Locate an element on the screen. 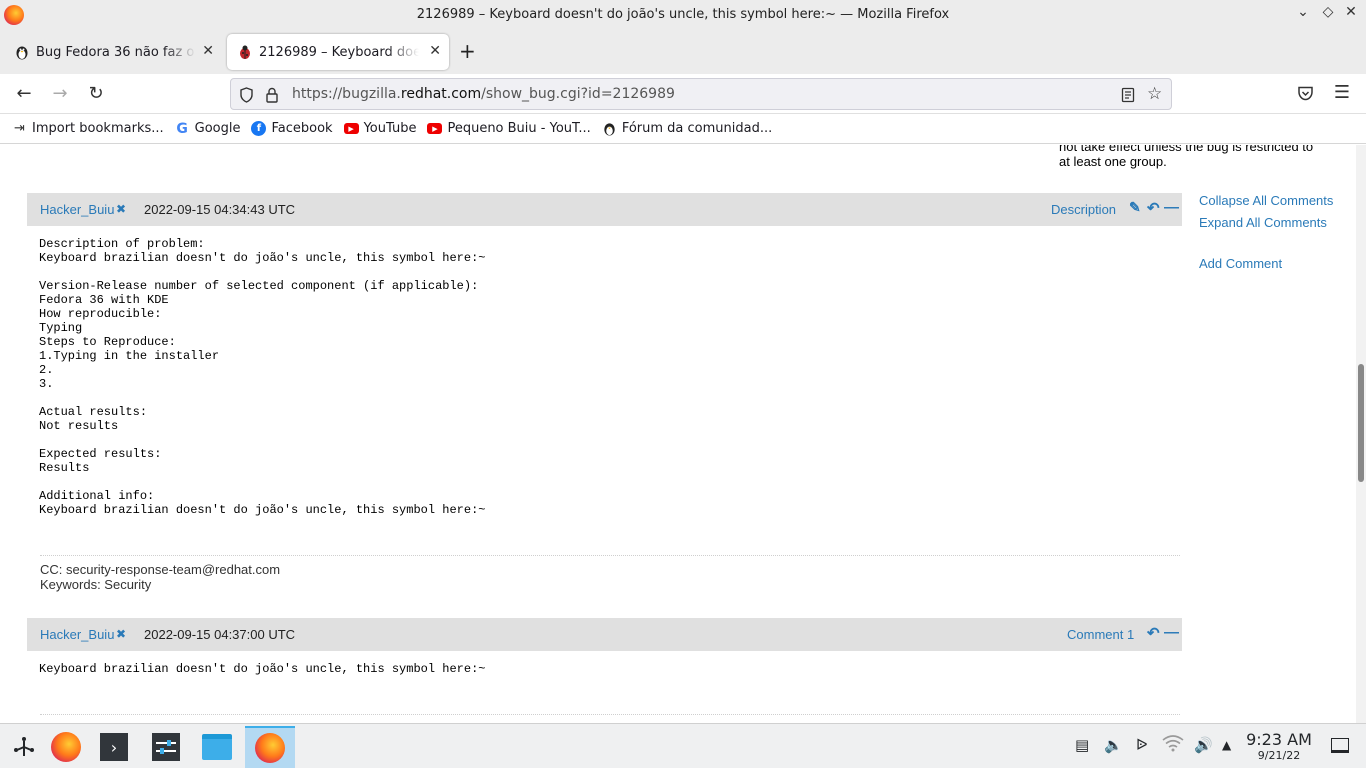 The image size is (1366, 768). tab-label: Bug Fedora 36 não faz o til is located at coordinates (116, 52).